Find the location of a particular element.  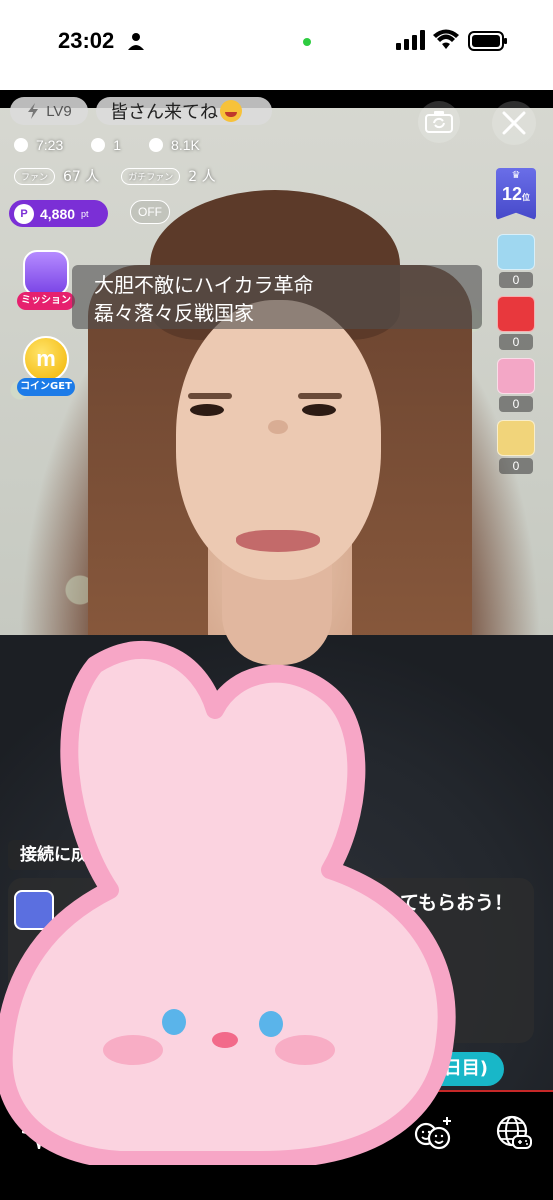

close-button is located at coordinates (514, 123).